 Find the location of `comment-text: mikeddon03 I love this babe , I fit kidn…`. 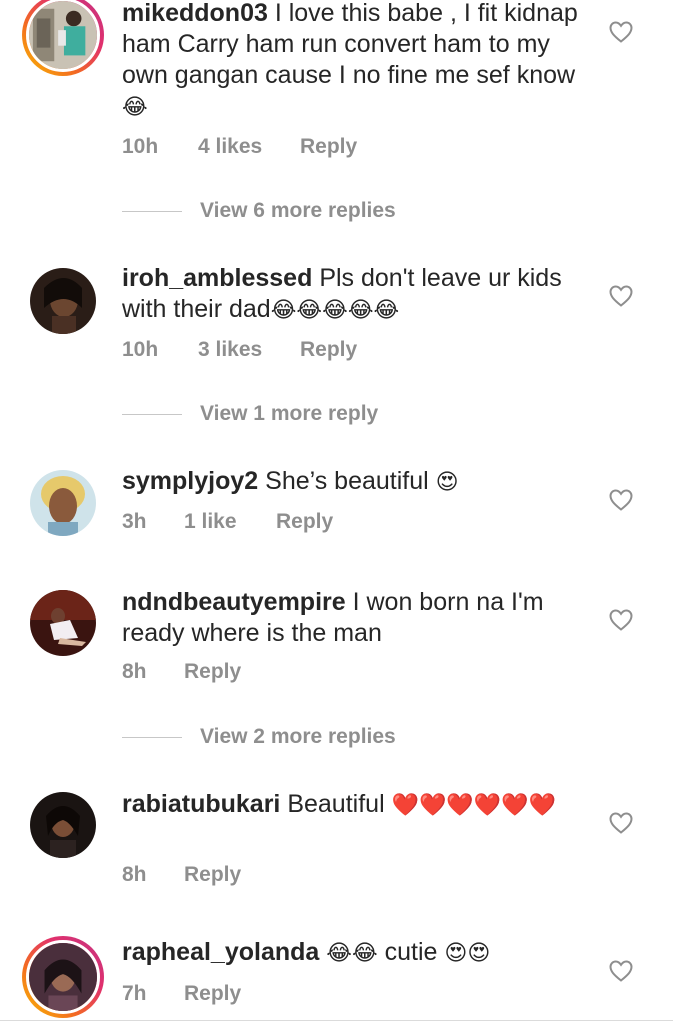

comment-text: mikeddon03 I love this babe , I fit kidn… is located at coordinates (353, 61).